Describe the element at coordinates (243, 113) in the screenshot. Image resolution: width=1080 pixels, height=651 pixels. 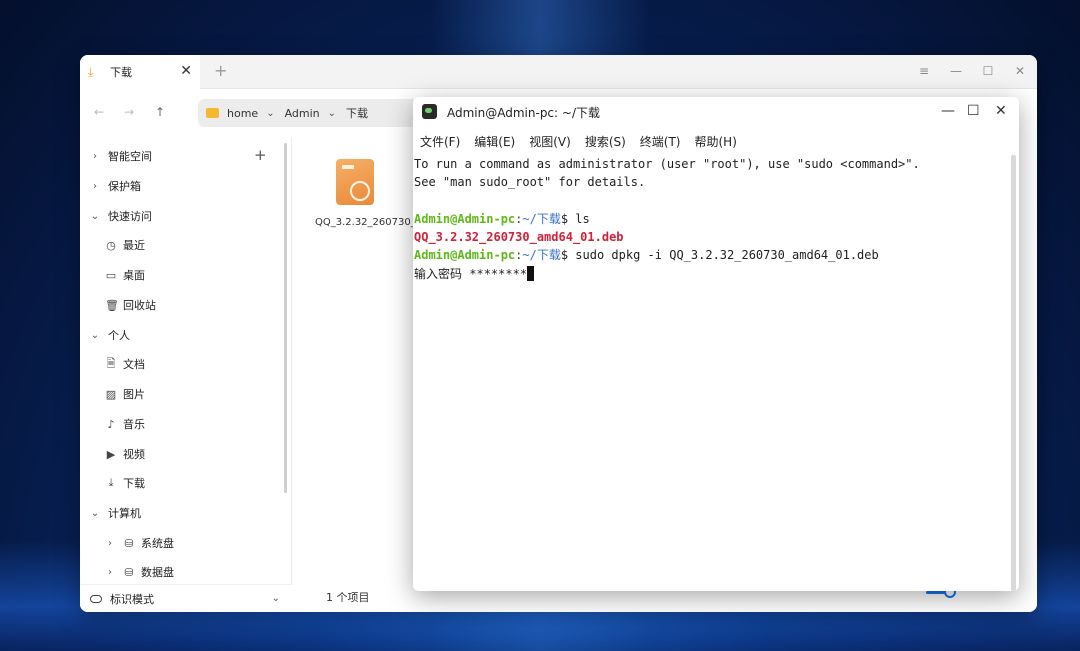
I see `breadcrumb-label: home` at that location.